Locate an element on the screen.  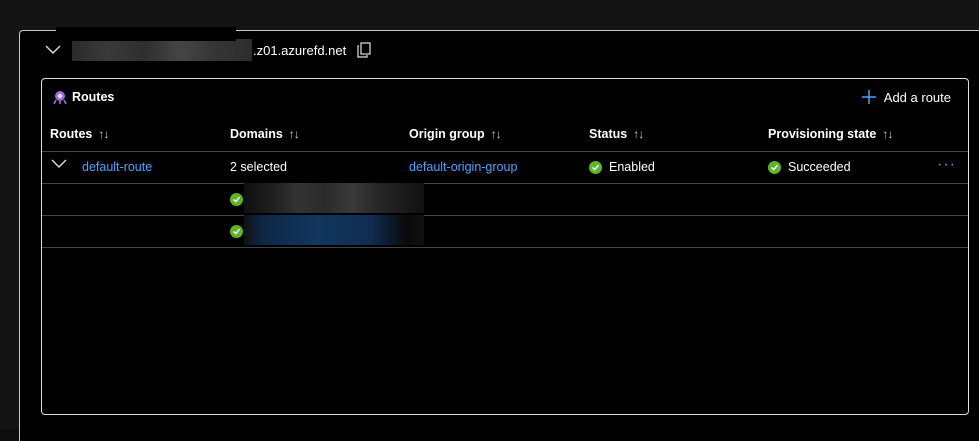
routes-panel-title: Routes is located at coordinates (83, 97).